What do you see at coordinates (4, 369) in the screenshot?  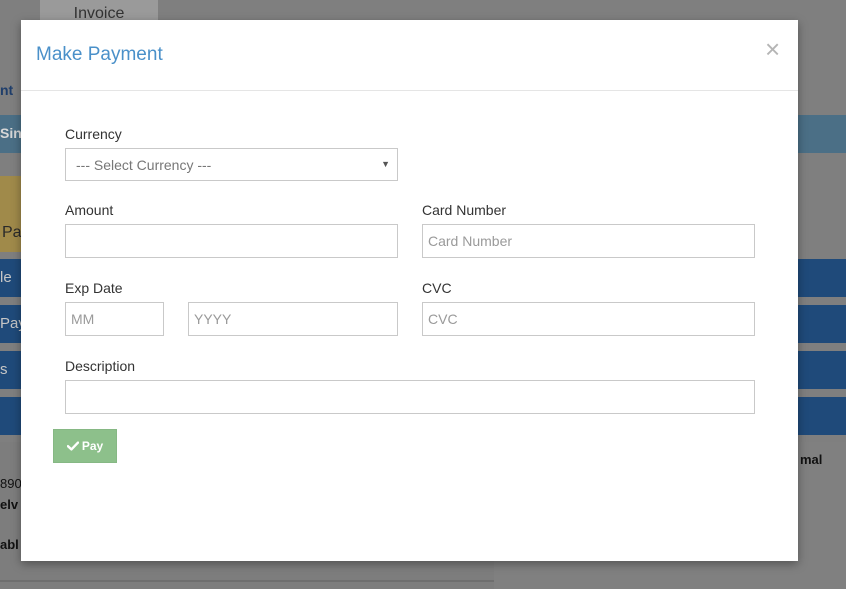 I see `background-blue-row-text: s` at bounding box center [4, 369].